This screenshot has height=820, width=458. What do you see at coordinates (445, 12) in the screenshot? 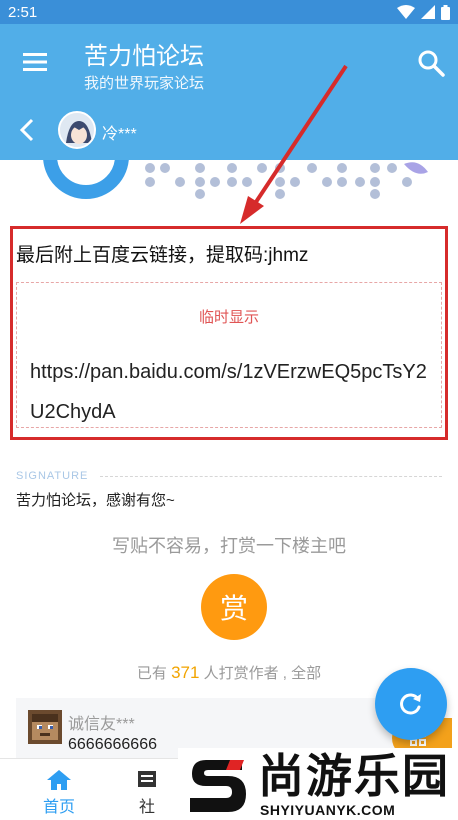
I see `battery-icon` at bounding box center [445, 12].